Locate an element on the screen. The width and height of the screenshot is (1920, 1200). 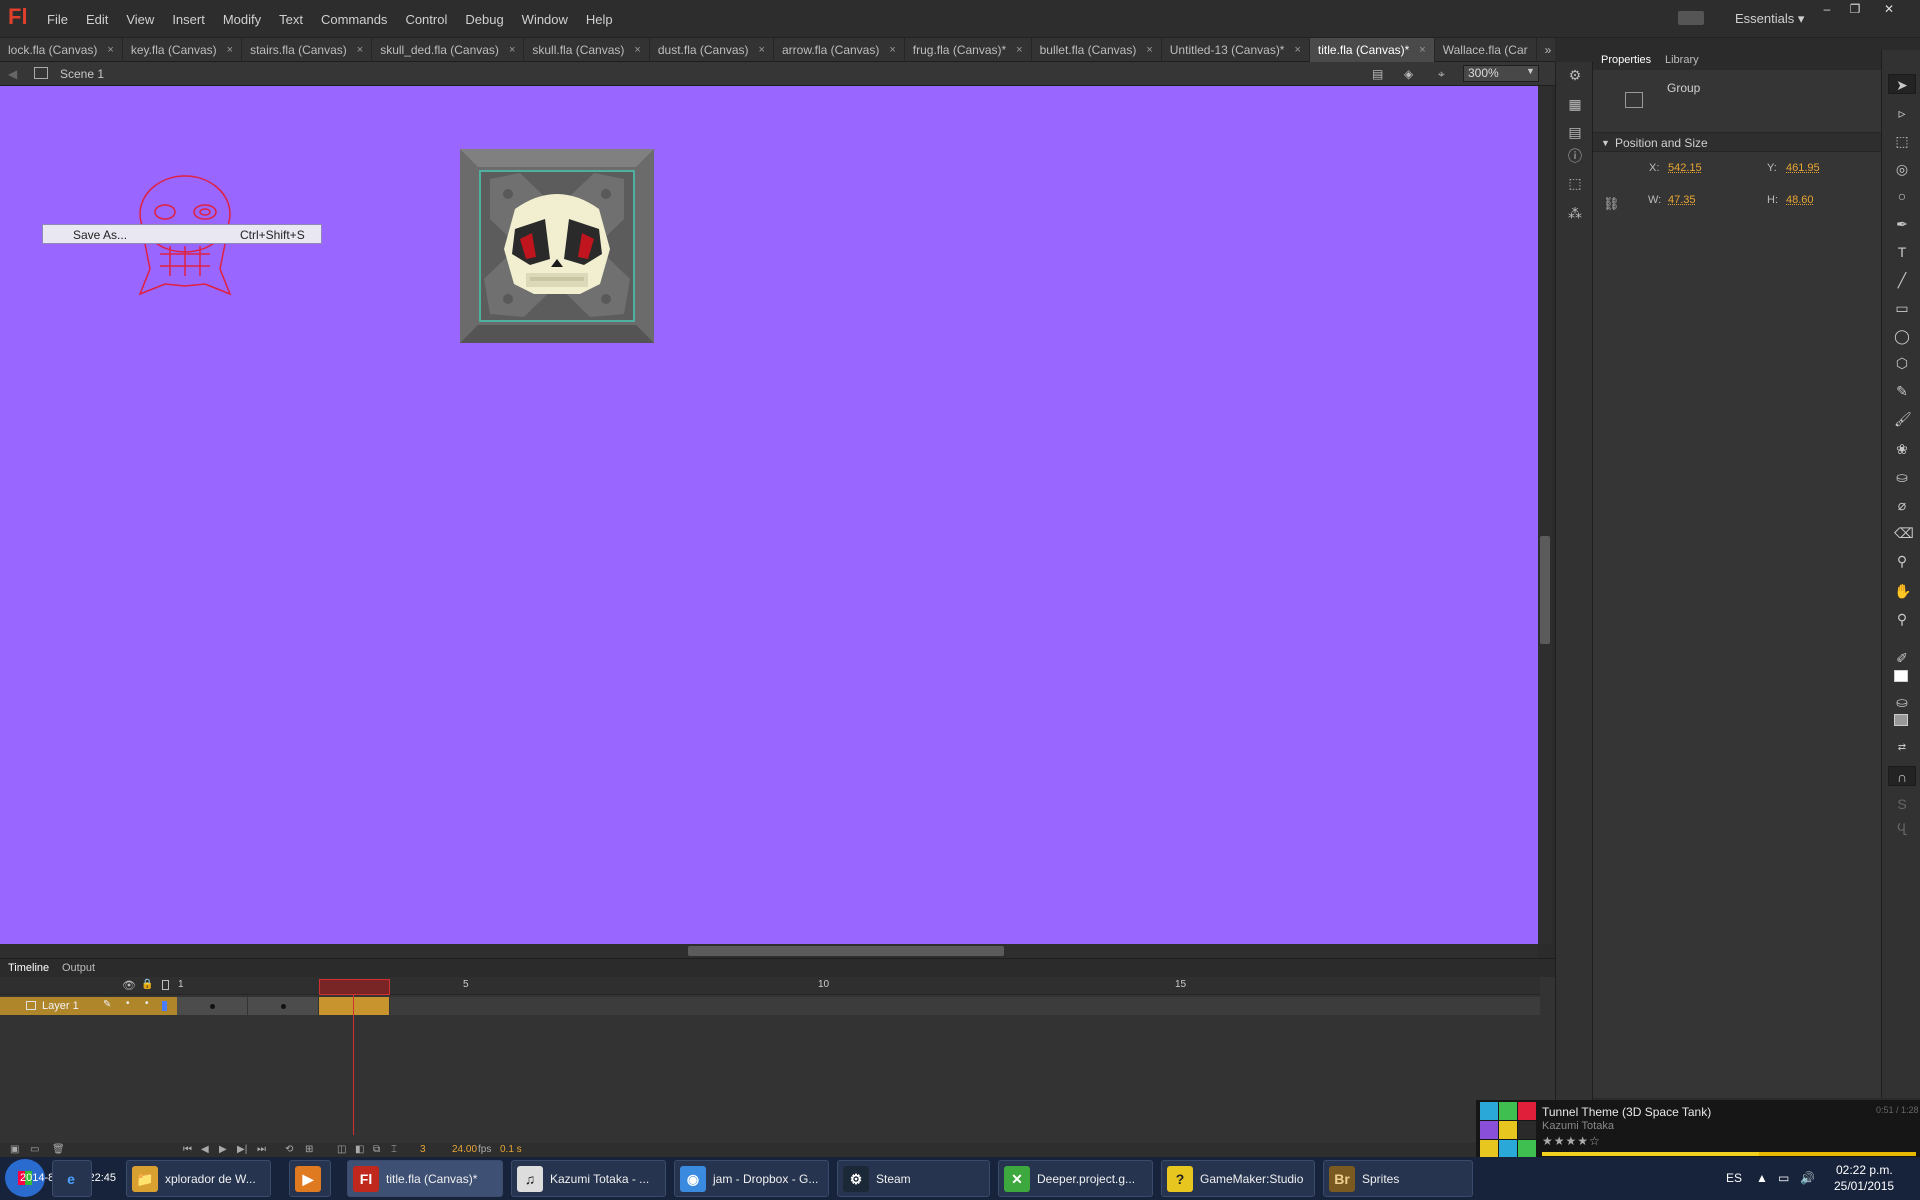
menu-control: Control is located at coordinates (426, 19).